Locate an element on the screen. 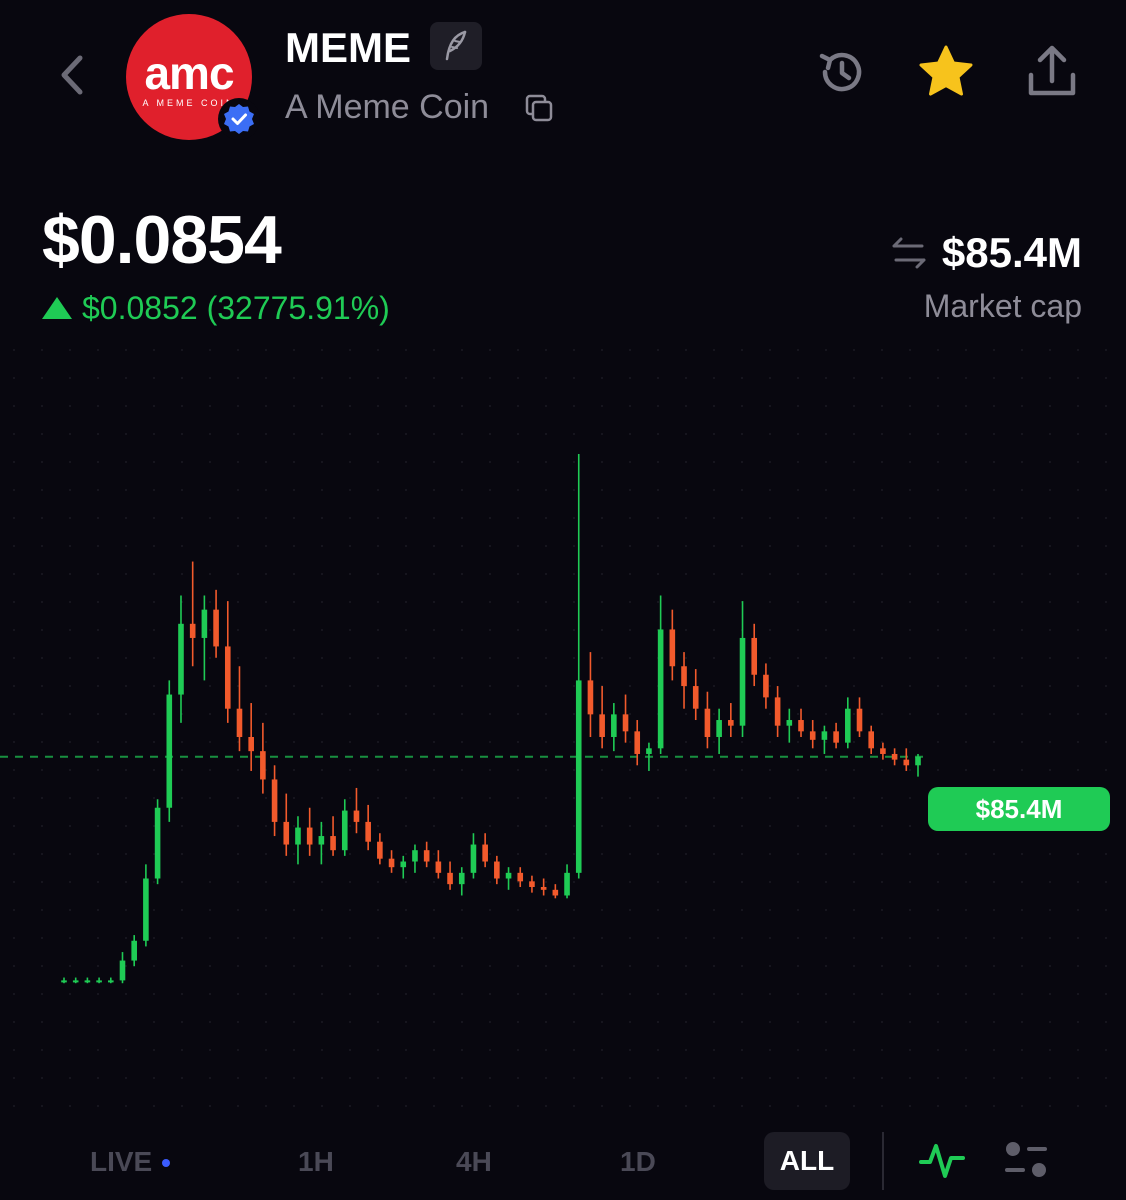  settings-toggle is located at coordinates (1026, 1160).